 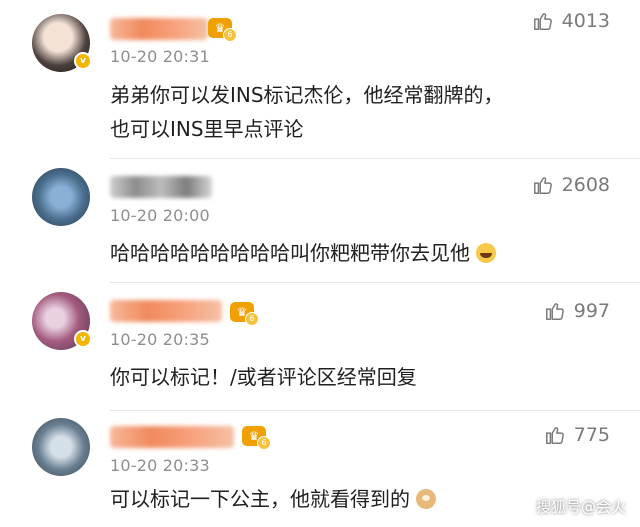 What do you see at coordinates (260, 499) in the screenshot?
I see `comment-text-line: 可以标记一下公主，他就看得到的` at bounding box center [260, 499].